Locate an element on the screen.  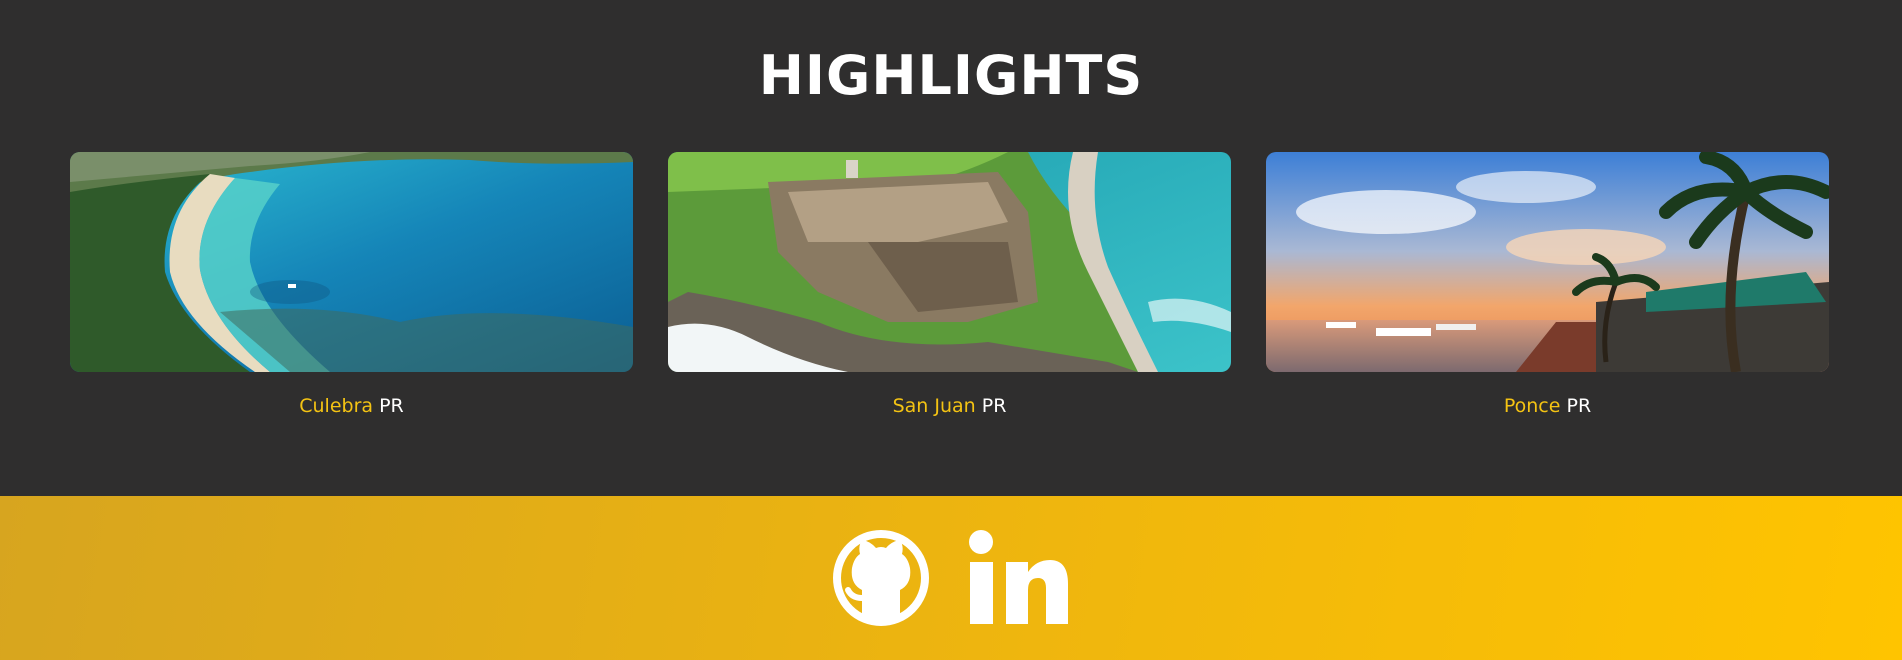
san-juan-caption: San Juan PR is located at coordinates (949, 406).